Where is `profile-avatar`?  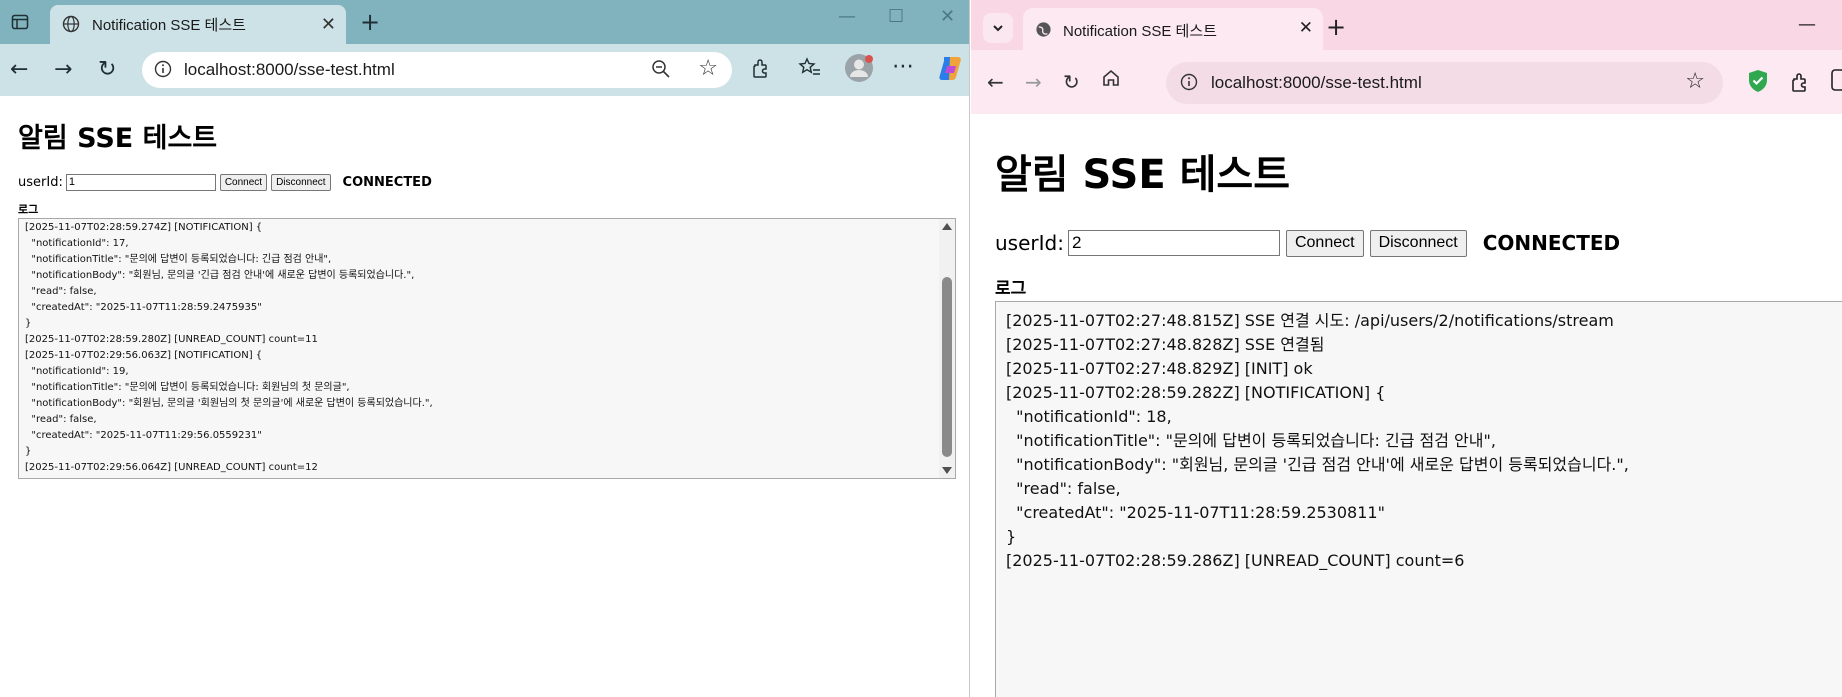
profile-avatar is located at coordinates (859, 70).